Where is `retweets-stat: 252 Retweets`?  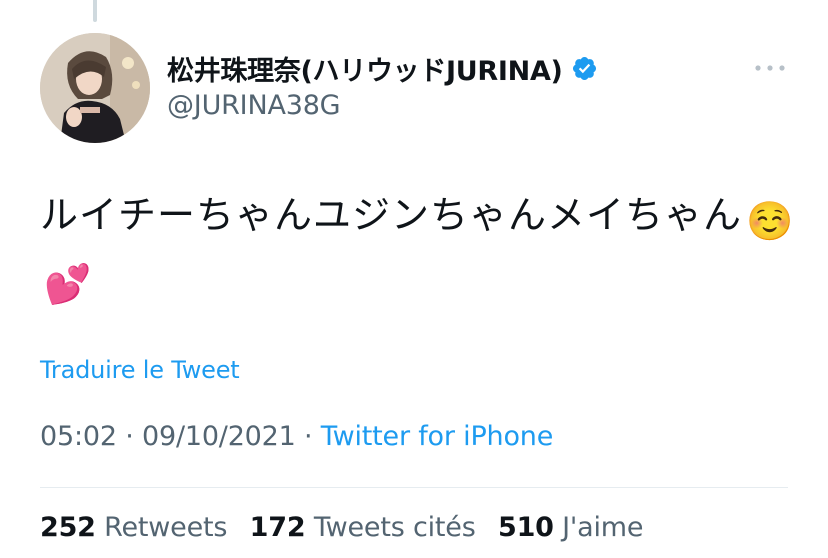
retweets-stat: 252 Retweets is located at coordinates (133, 527).